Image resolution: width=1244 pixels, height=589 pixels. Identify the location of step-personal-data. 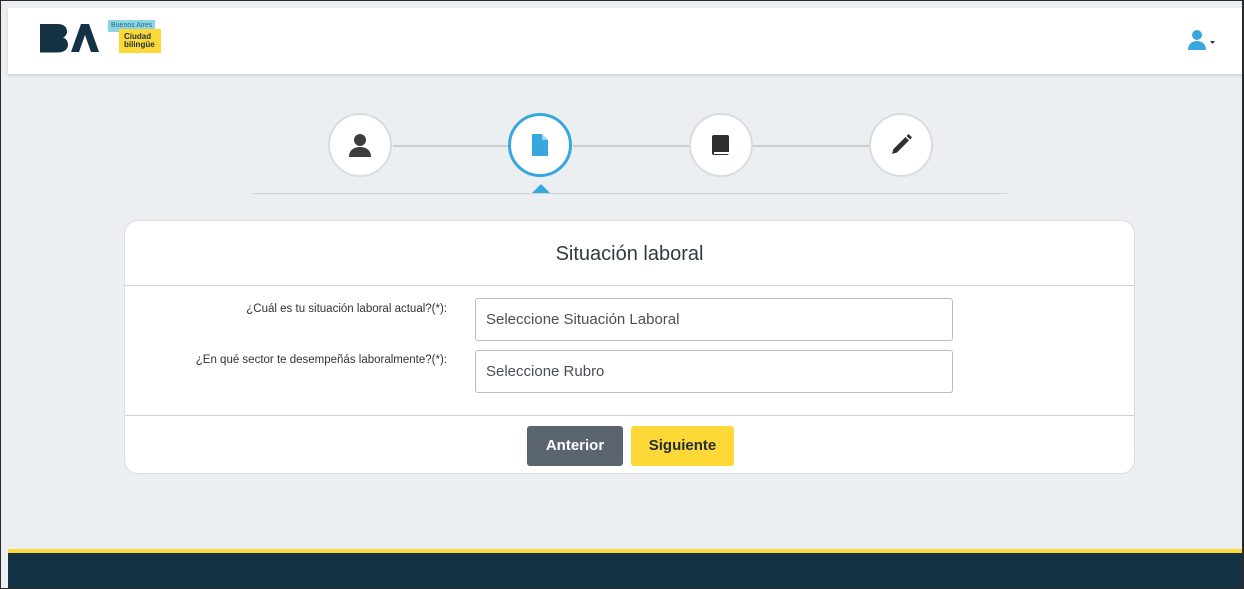
(360, 145).